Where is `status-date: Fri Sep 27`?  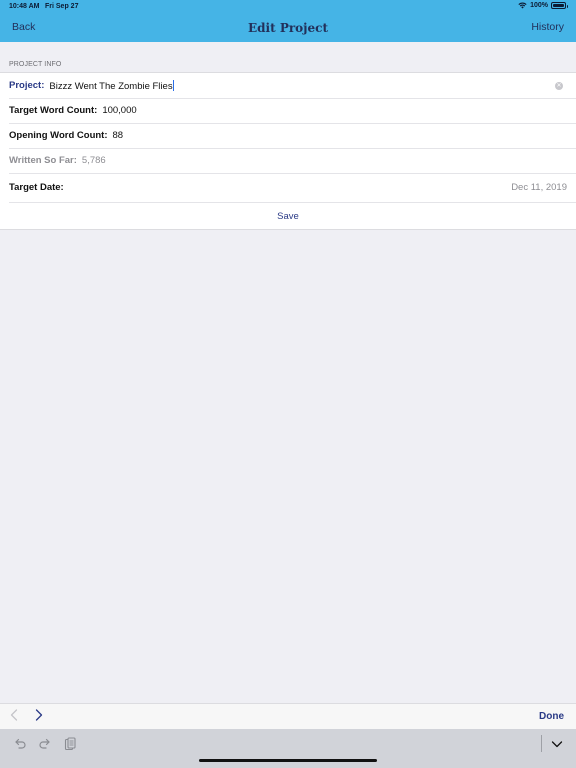 status-date: Fri Sep 27 is located at coordinates (62, 6).